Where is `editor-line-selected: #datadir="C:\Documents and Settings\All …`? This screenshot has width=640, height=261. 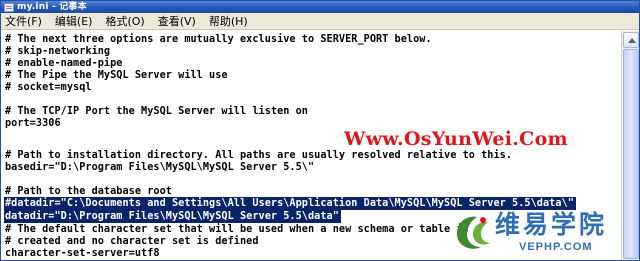
editor-line-selected: #datadir="C:\Documents and Settings\All … is located at coordinates (290, 203).